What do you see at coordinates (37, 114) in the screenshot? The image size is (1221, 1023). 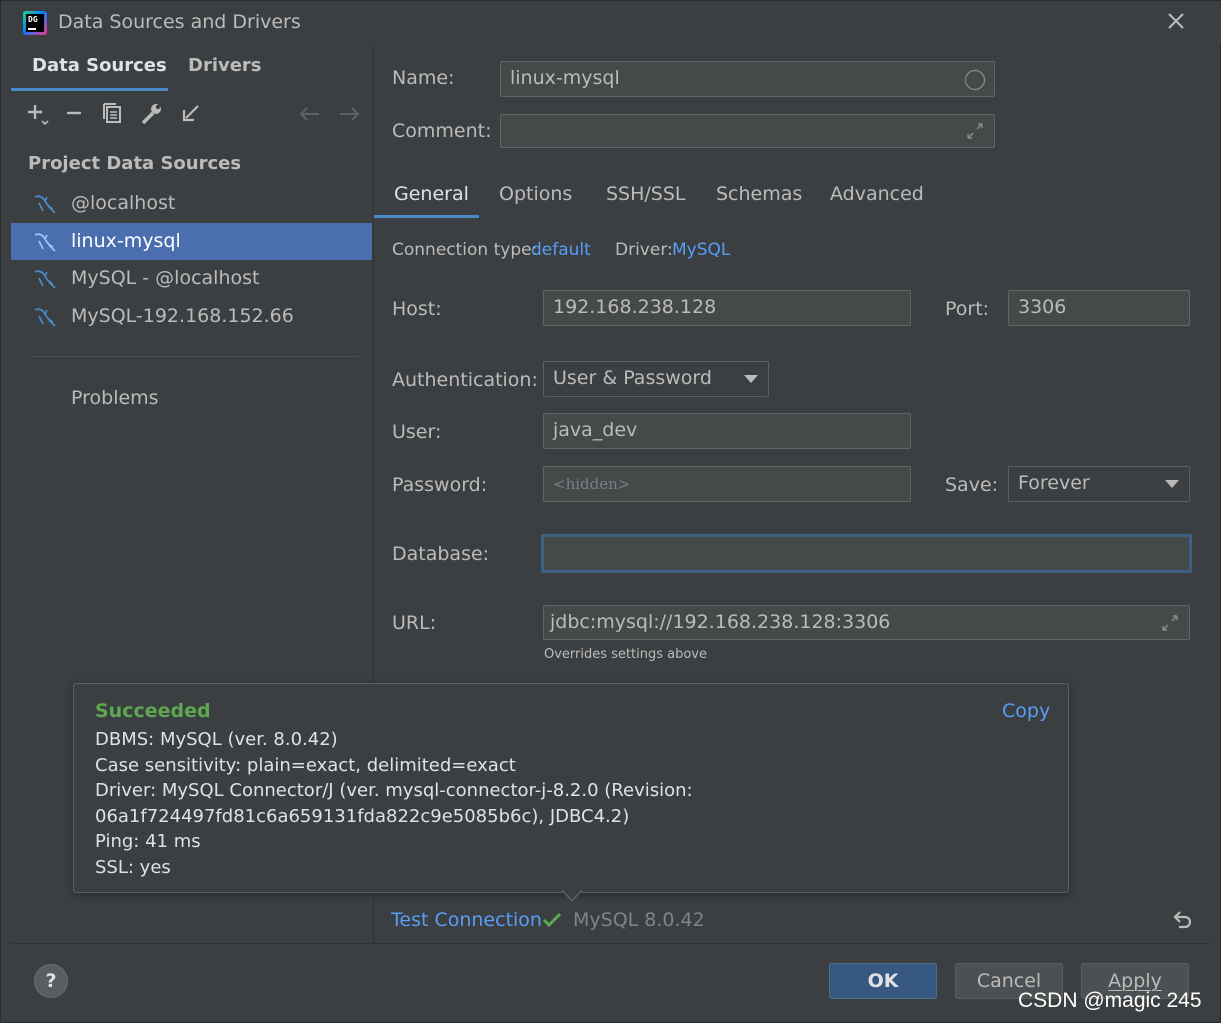 I see `add-icon` at bounding box center [37, 114].